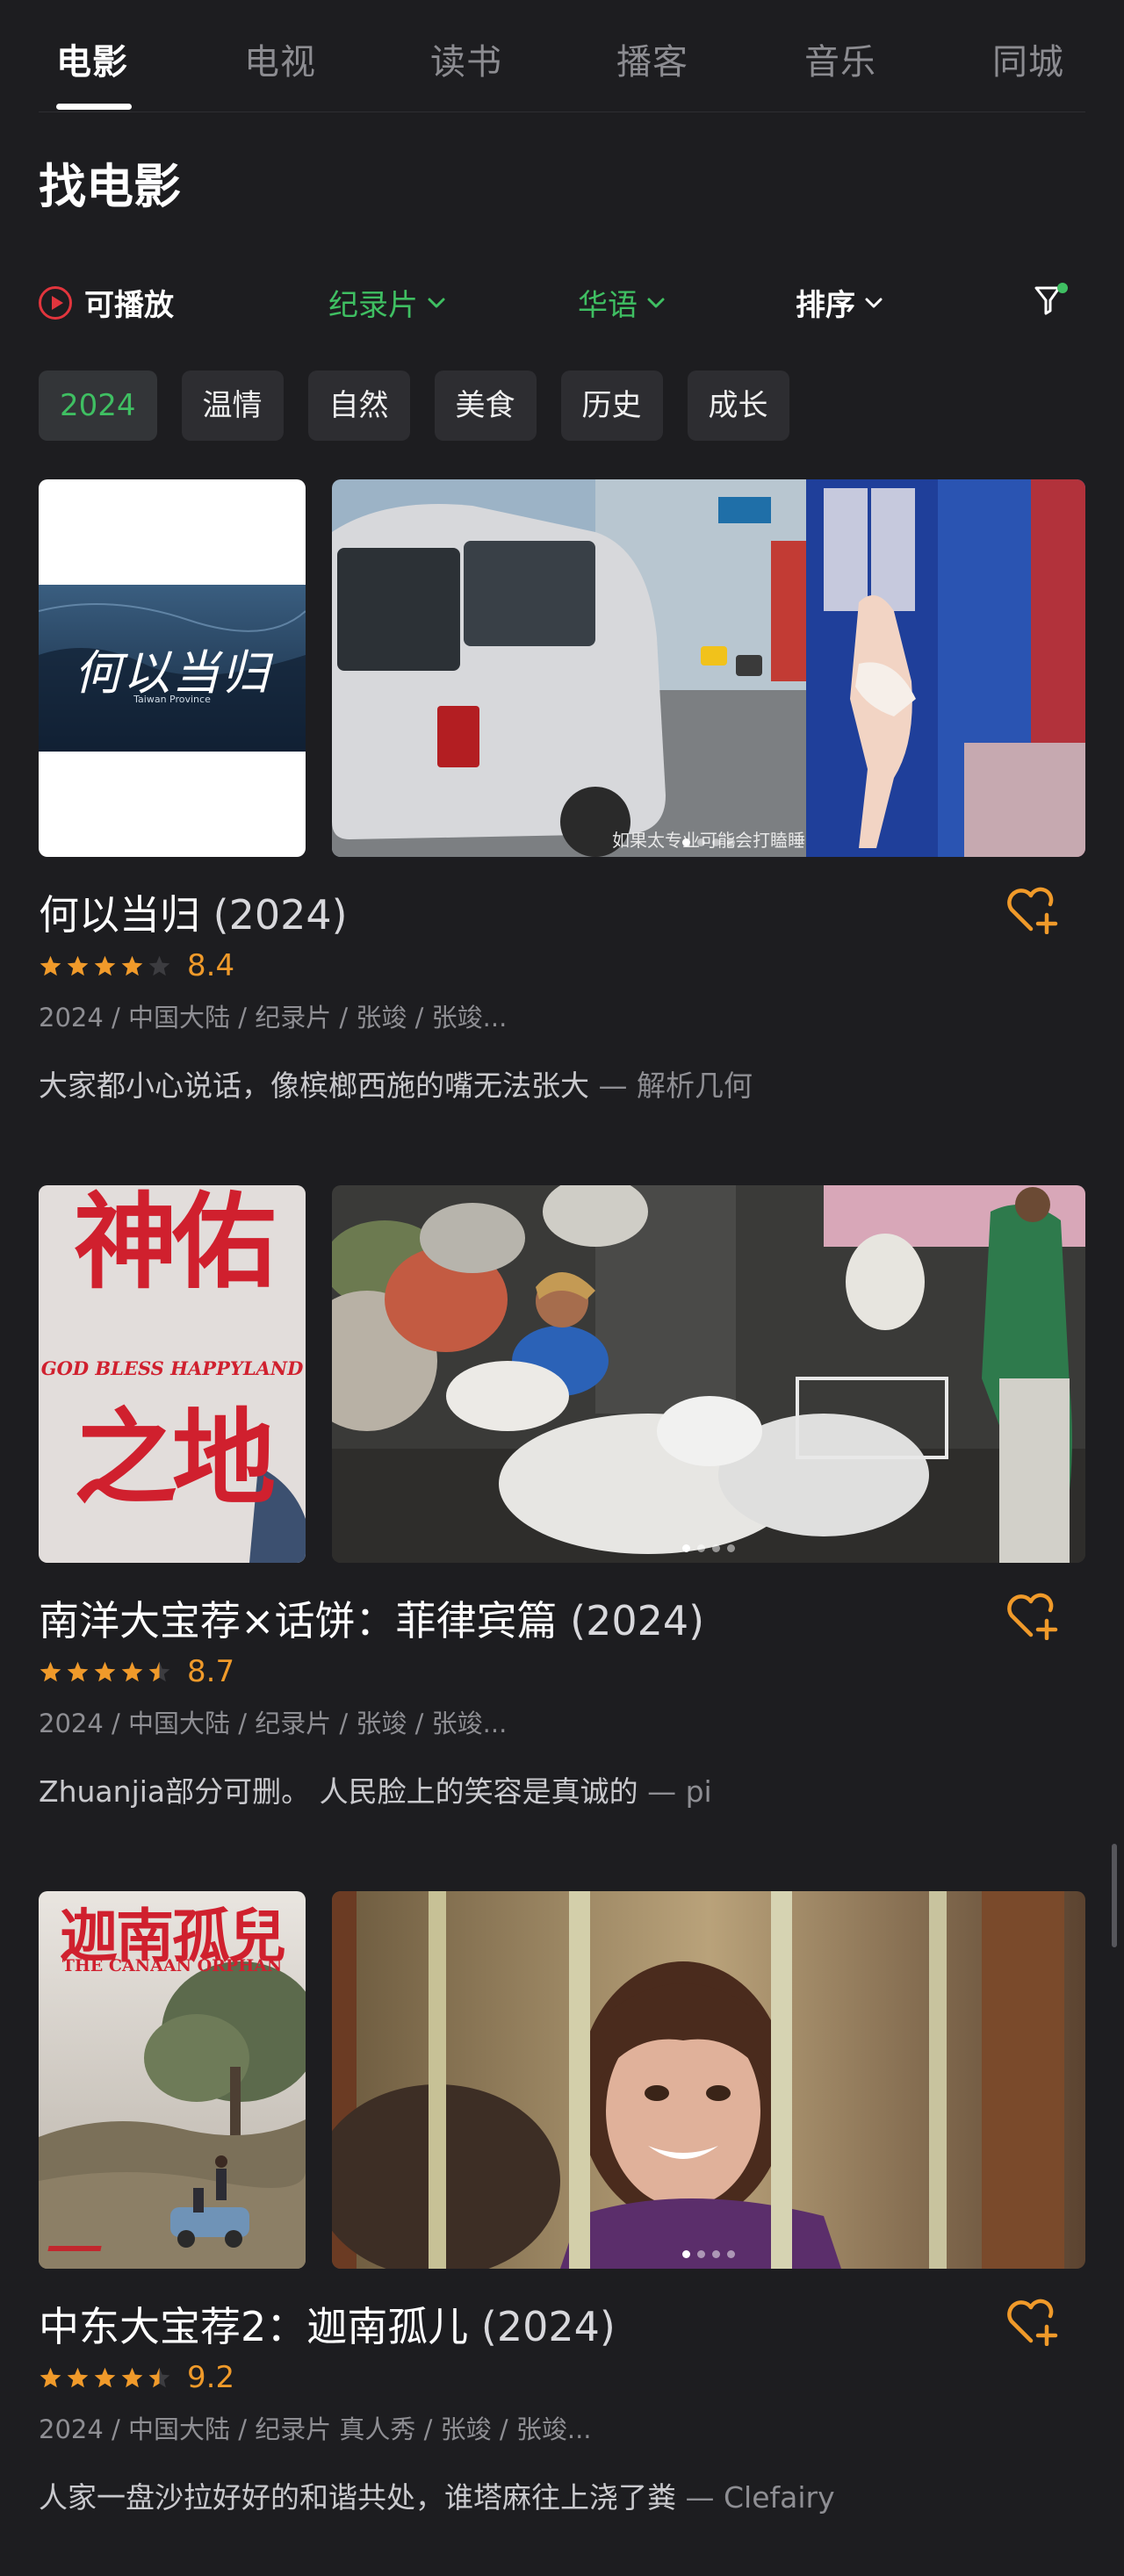 The image size is (1124, 2576). What do you see at coordinates (314, 1086) in the screenshot?
I see `quote-text: 大家都小心说话，像槟榔西施的嘴无法张大` at bounding box center [314, 1086].